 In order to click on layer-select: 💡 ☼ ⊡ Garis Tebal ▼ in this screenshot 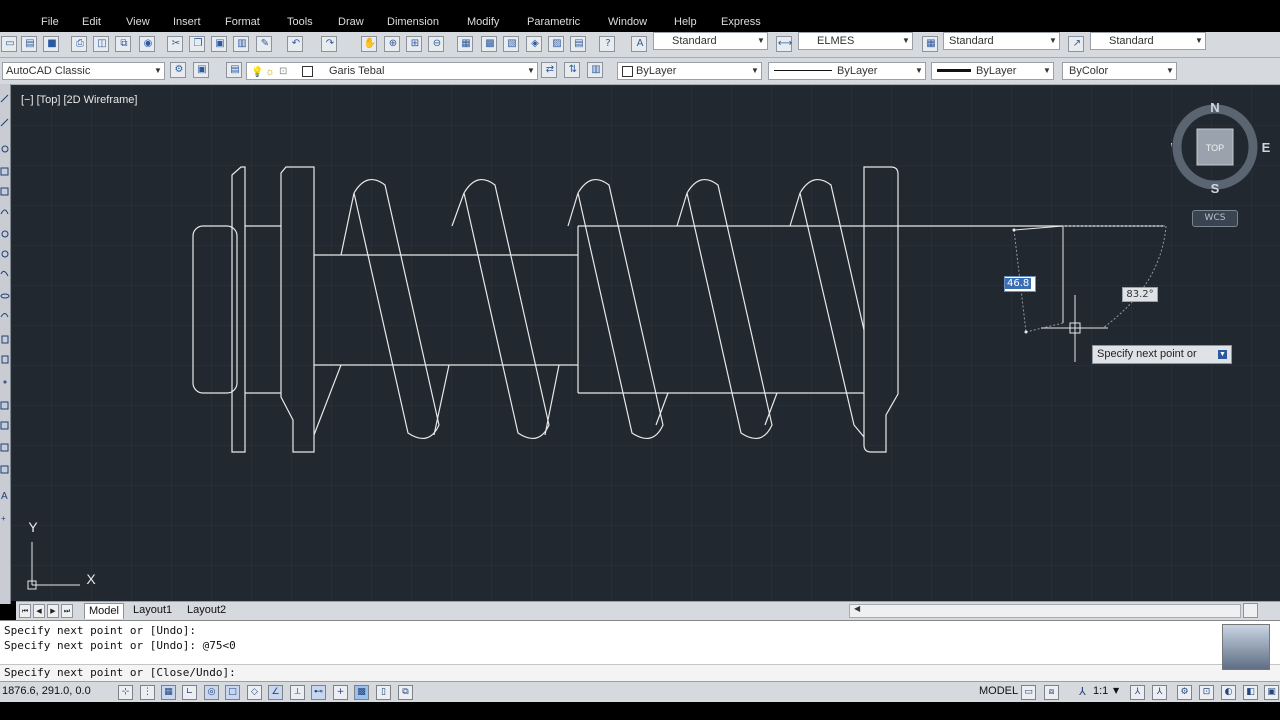, I will do `click(392, 71)`.